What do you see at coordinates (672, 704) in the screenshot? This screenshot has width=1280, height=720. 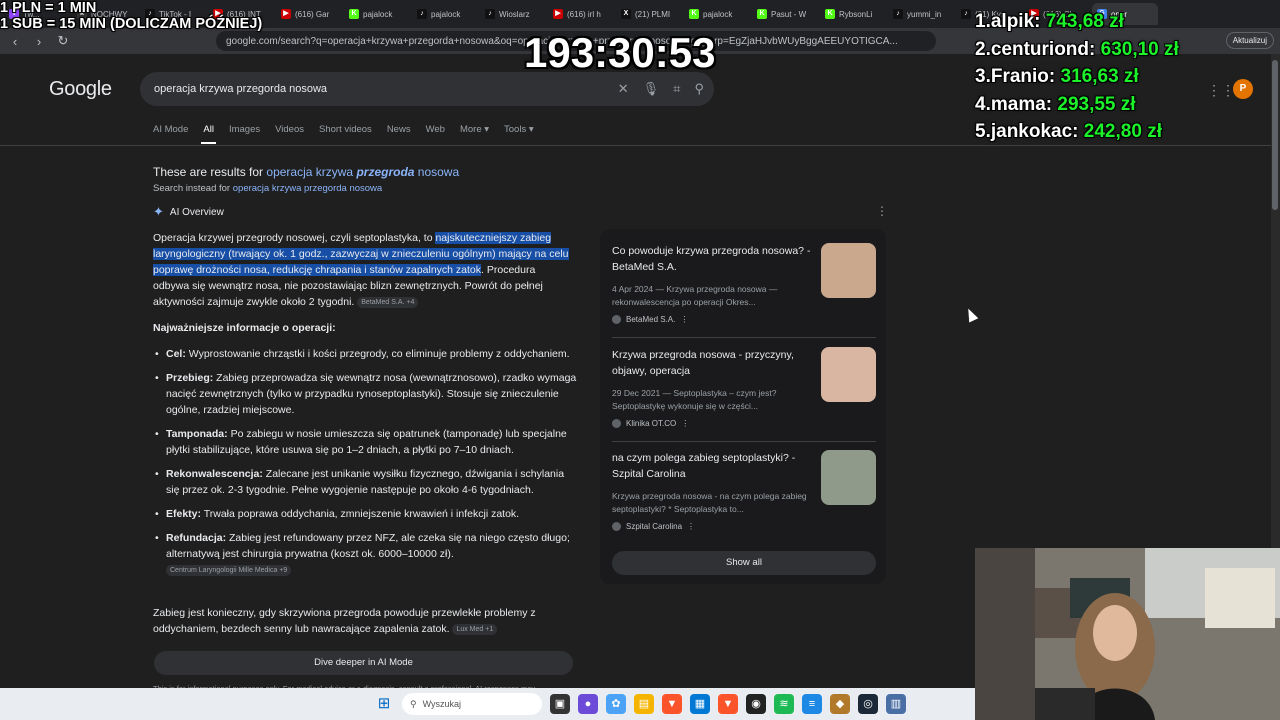 I see `brave-browser-icon: ▼` at bounding box center [672, 704].